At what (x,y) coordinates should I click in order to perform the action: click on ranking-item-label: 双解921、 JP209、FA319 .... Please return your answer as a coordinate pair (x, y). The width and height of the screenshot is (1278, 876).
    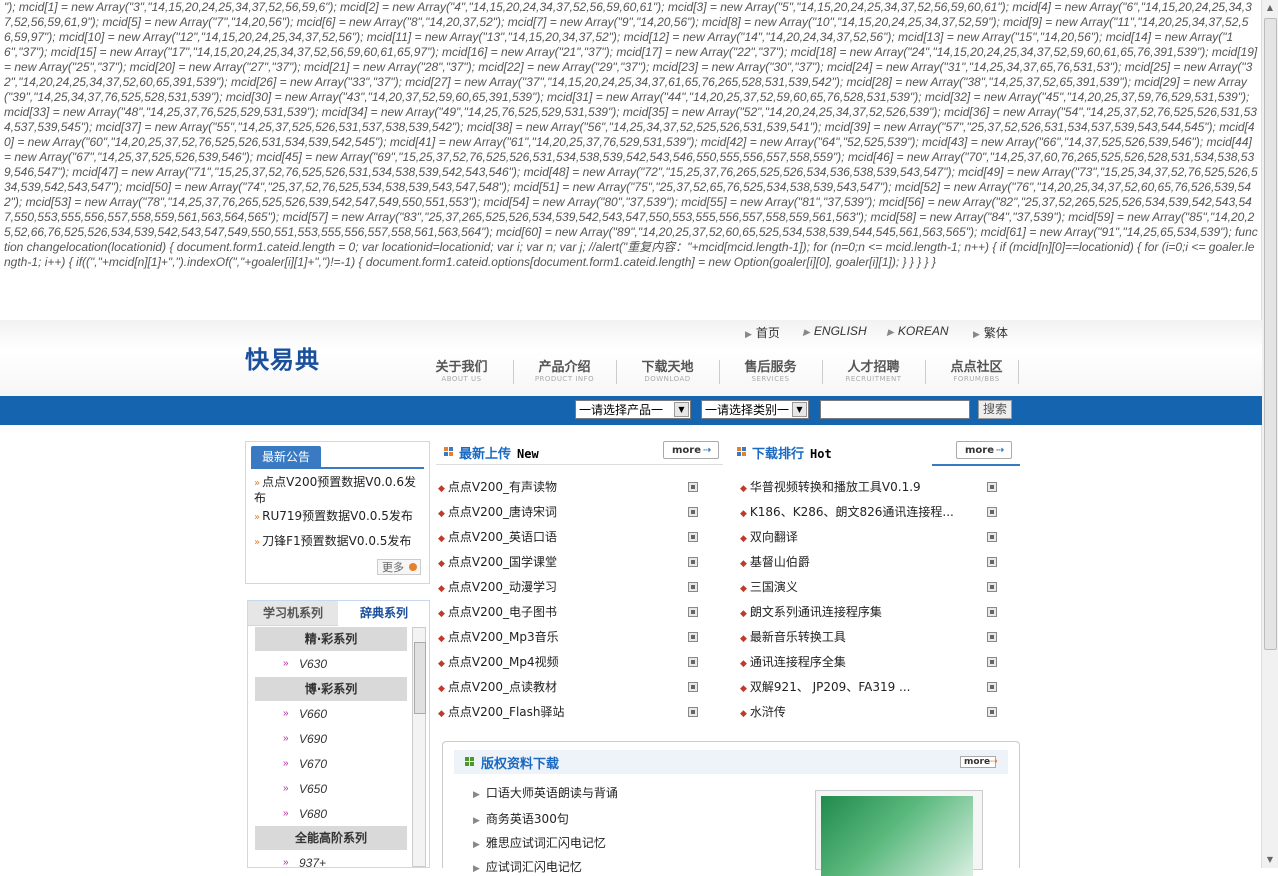
    Looking at the image, I should click on (830, 687).